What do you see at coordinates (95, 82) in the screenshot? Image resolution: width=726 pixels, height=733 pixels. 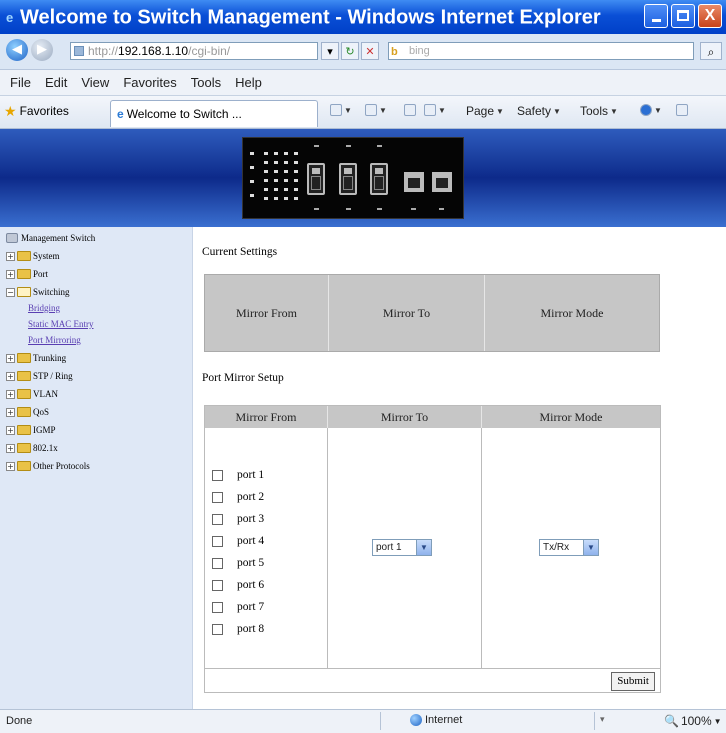 I see `menu-view: View` at bounding box center [95, 82].